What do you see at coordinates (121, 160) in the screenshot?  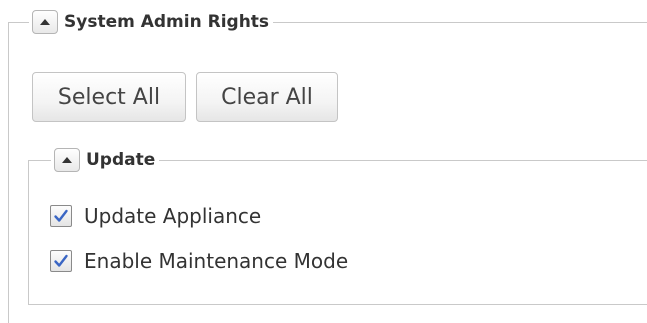 I see `subsection-title: Update` at bounding box center [121, 160].